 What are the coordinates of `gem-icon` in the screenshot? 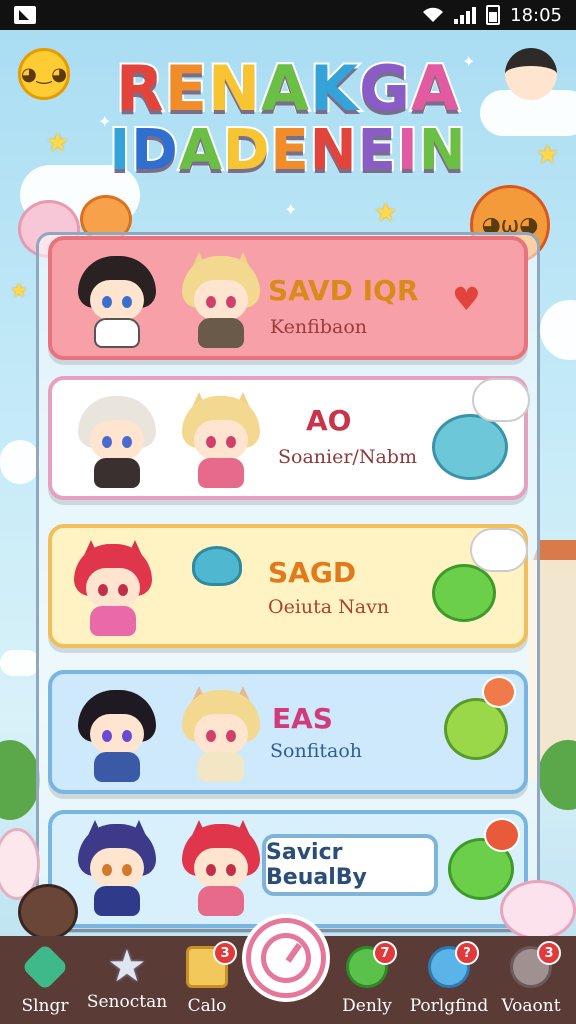 It's located at (45, 967).